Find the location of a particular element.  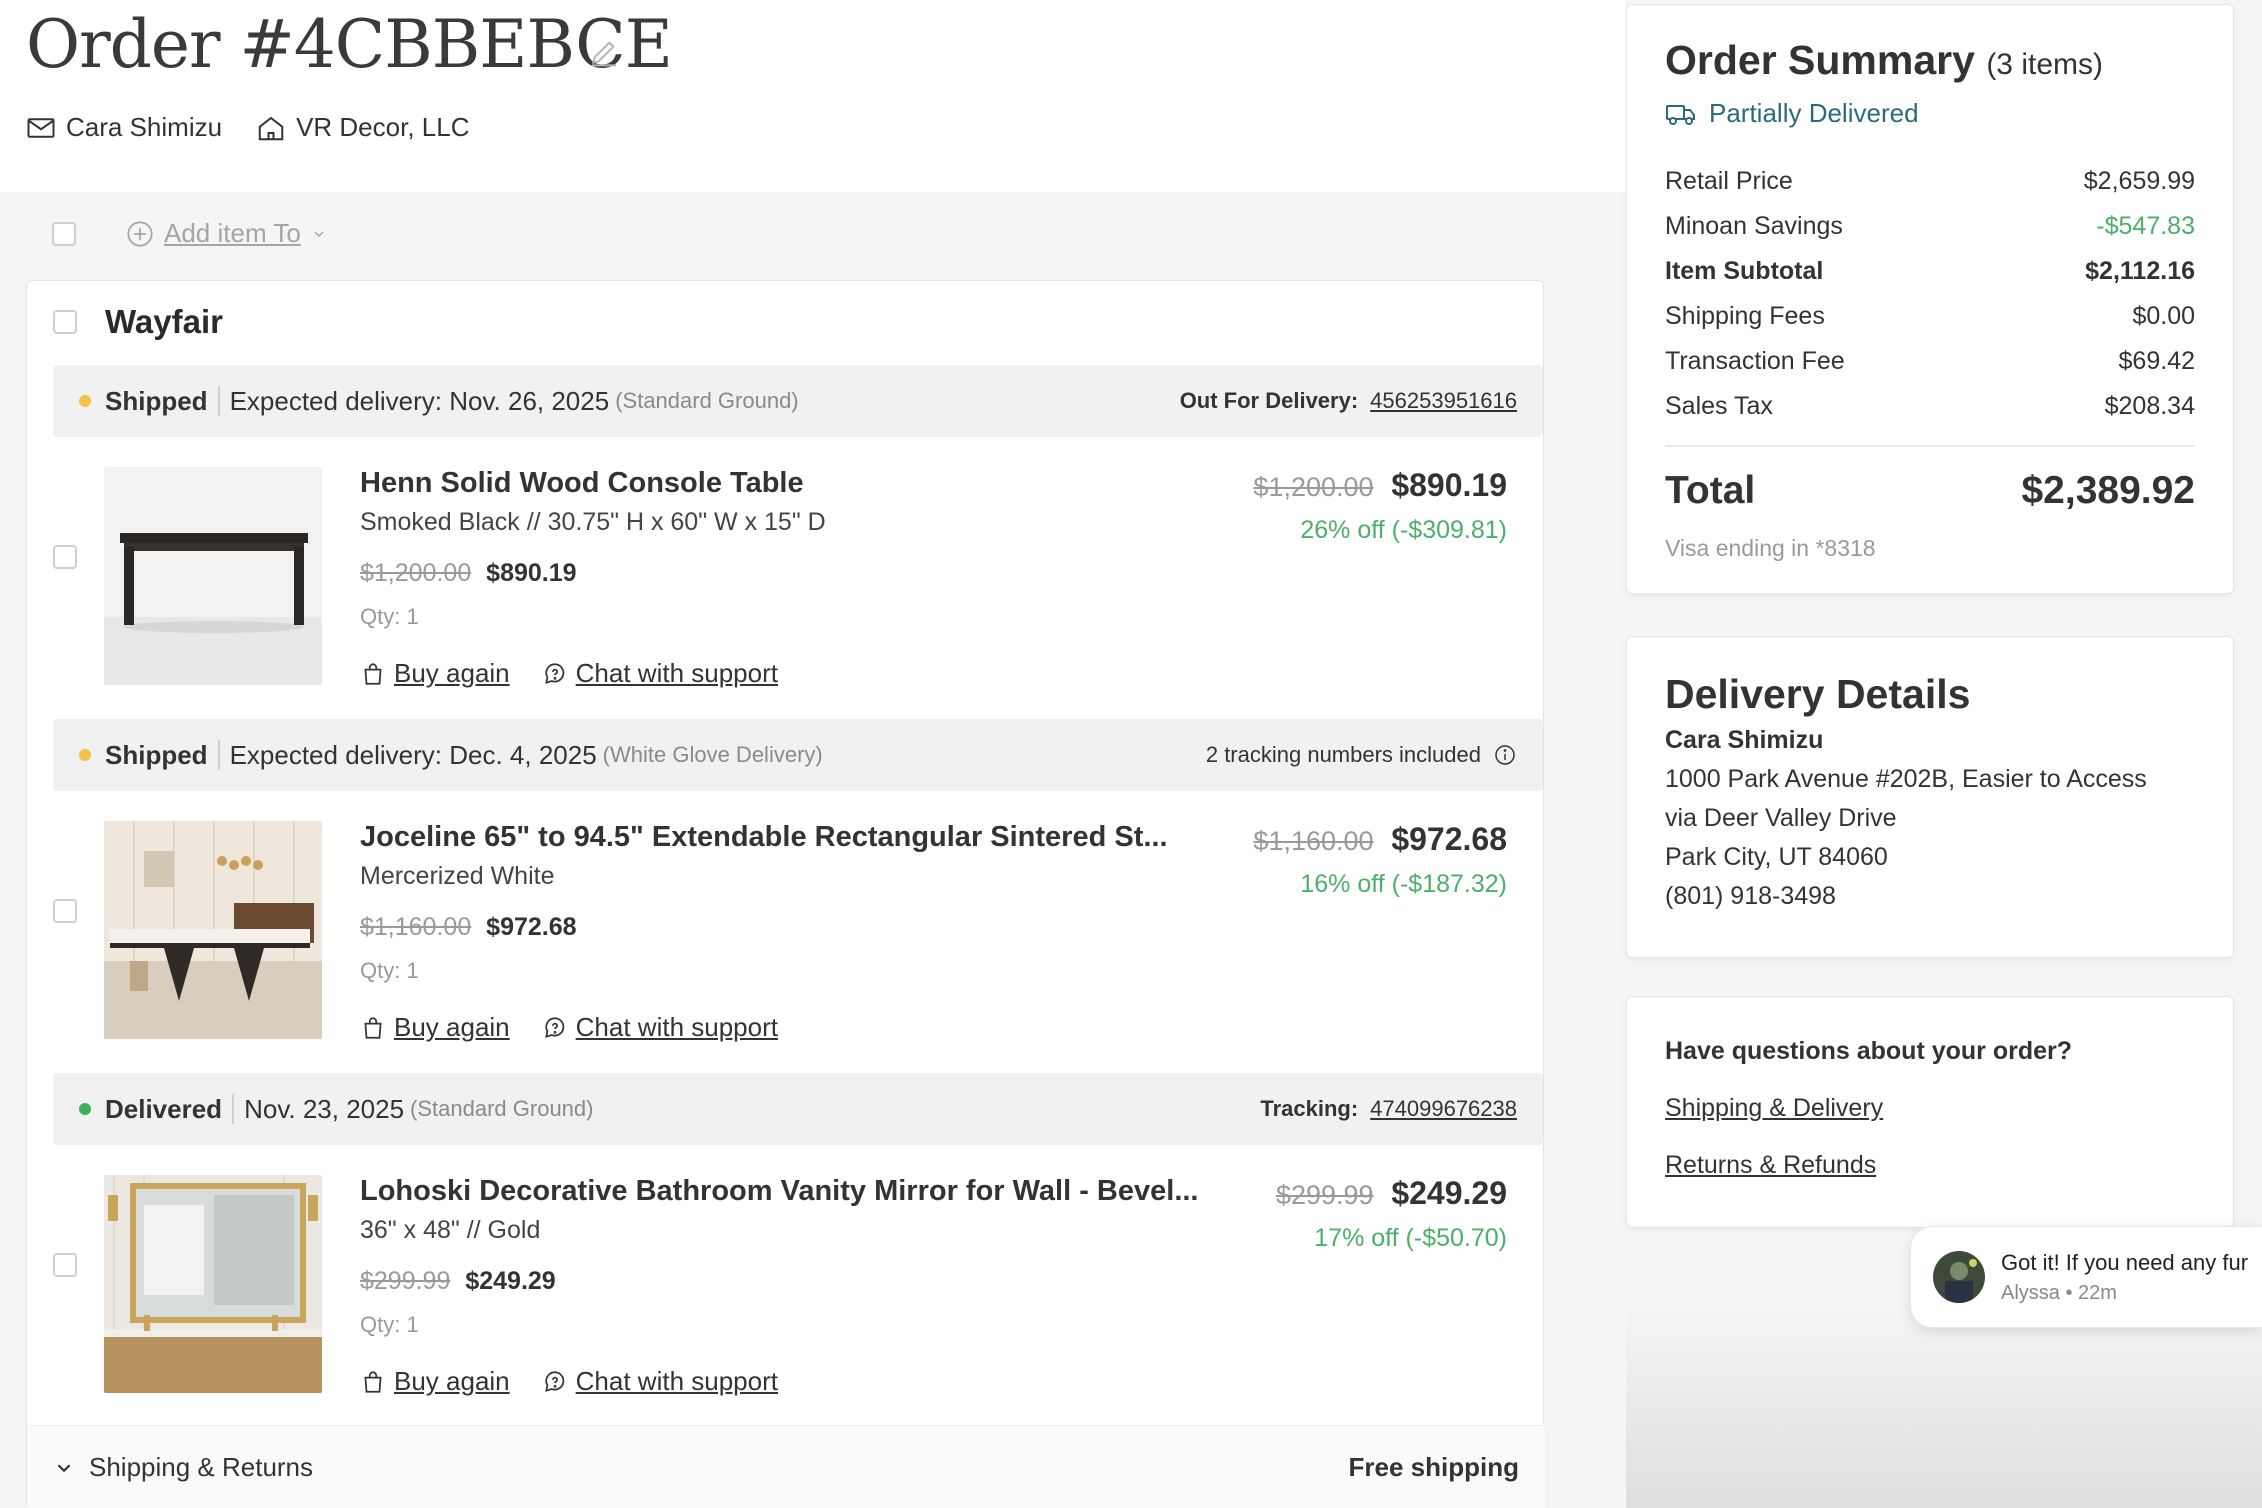

chat-meta: Alyssa • 22m is located at coordinates (2059, 1292).